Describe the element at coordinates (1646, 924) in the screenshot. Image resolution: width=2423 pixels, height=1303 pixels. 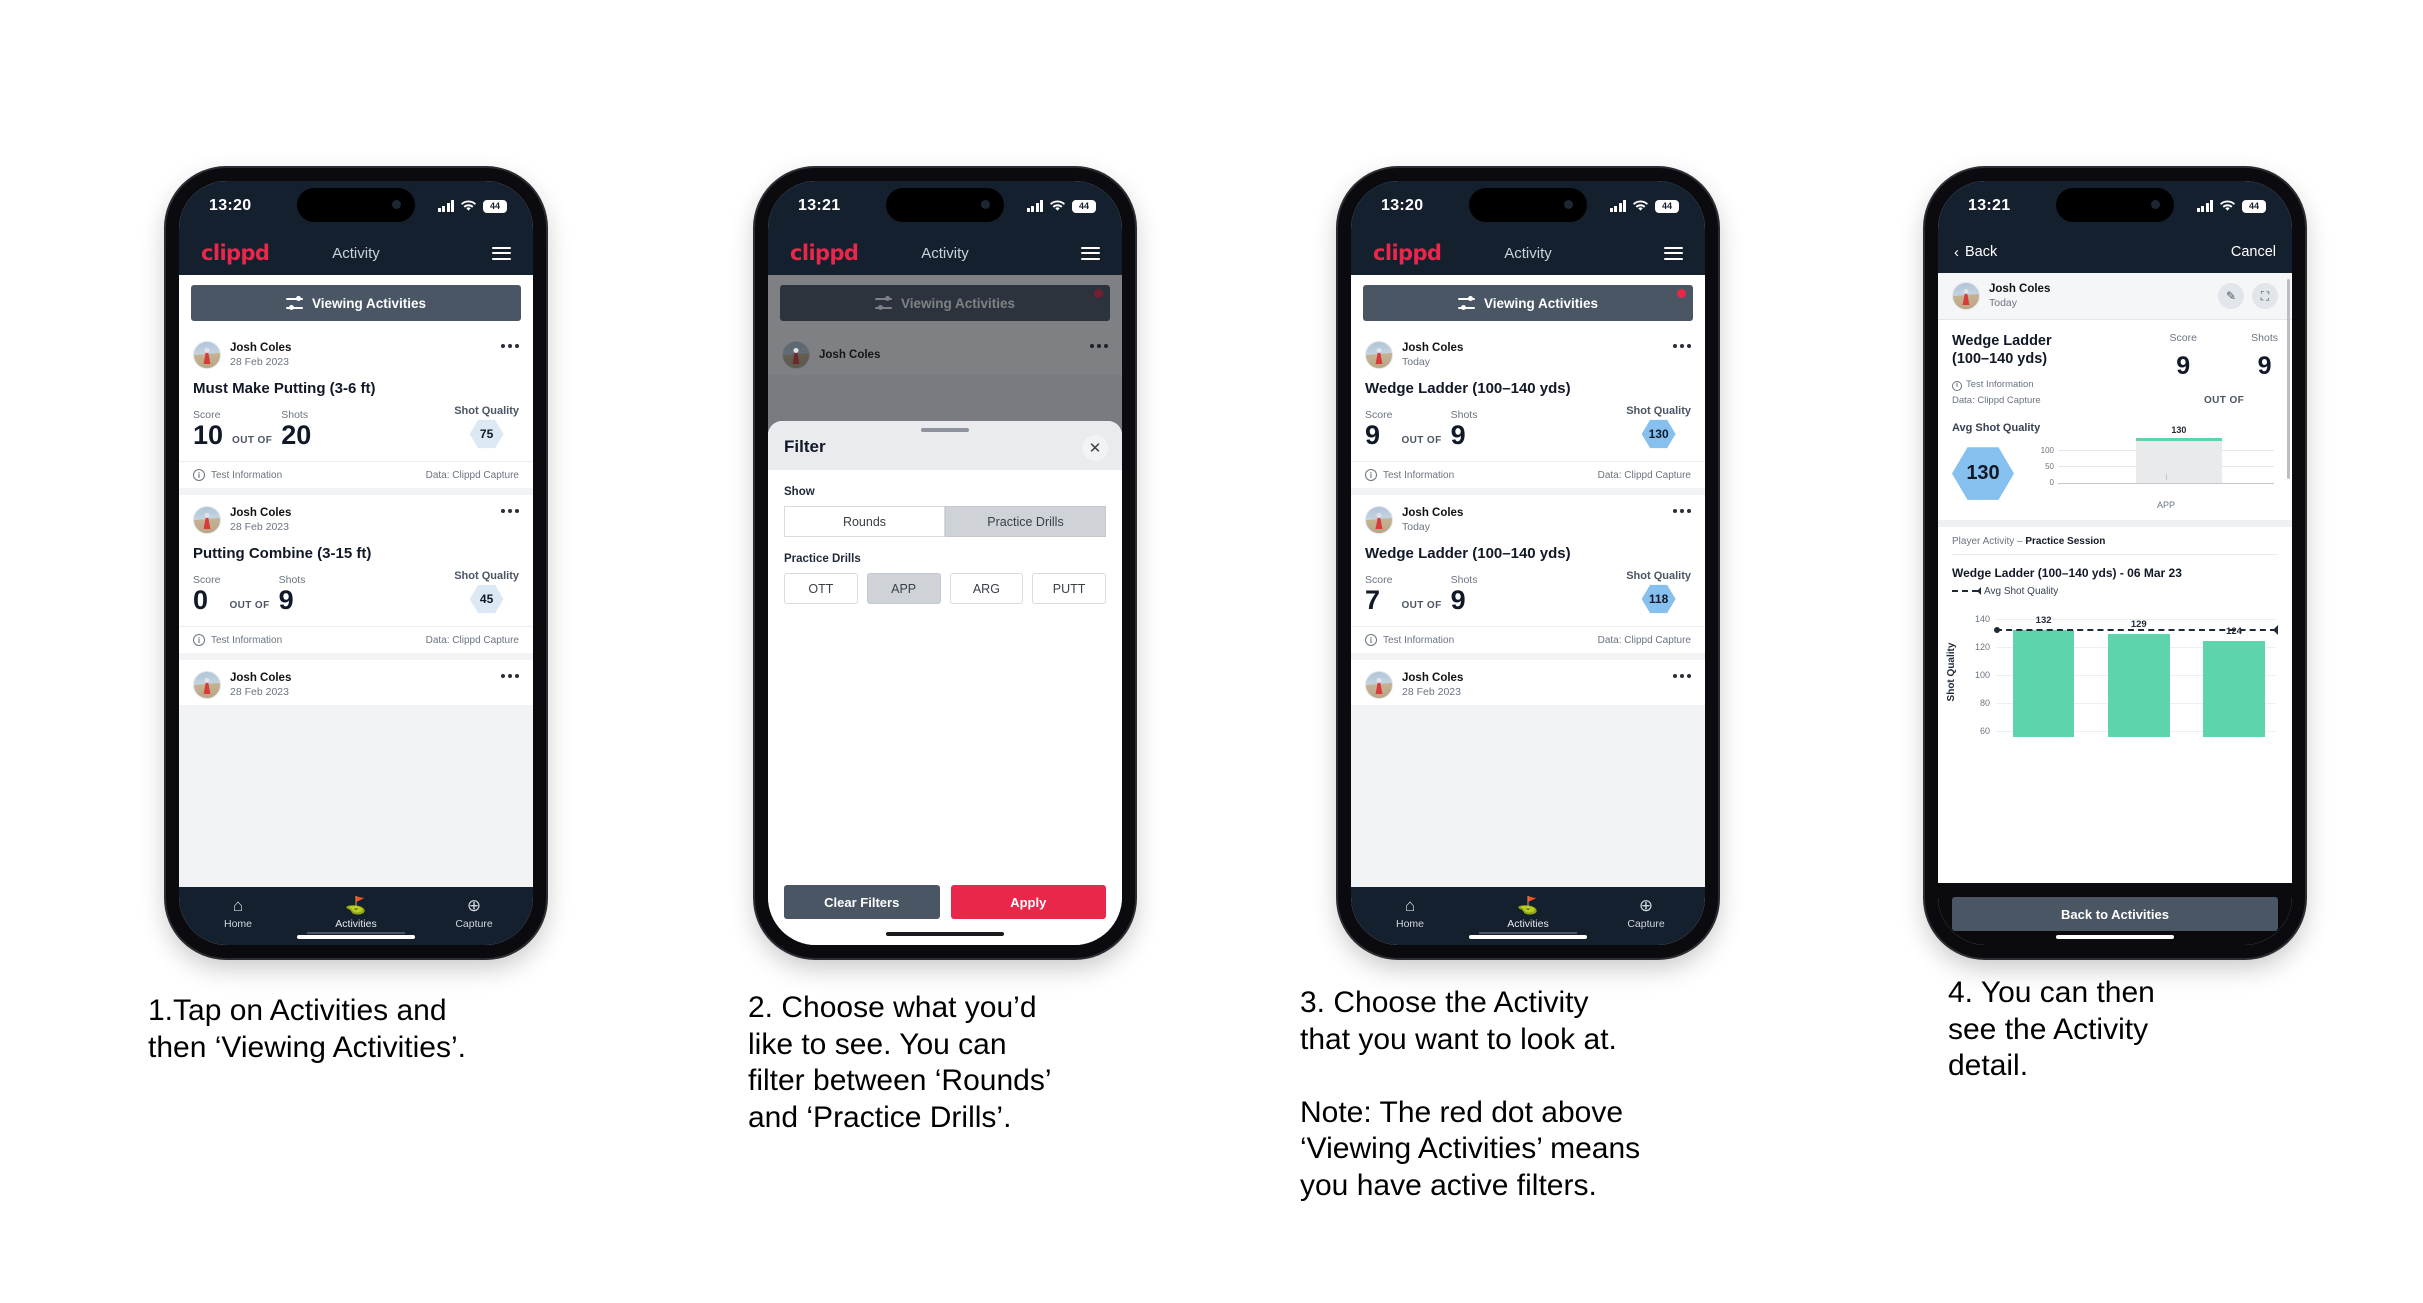
I see `tab-capture-label: Capture` at that location.